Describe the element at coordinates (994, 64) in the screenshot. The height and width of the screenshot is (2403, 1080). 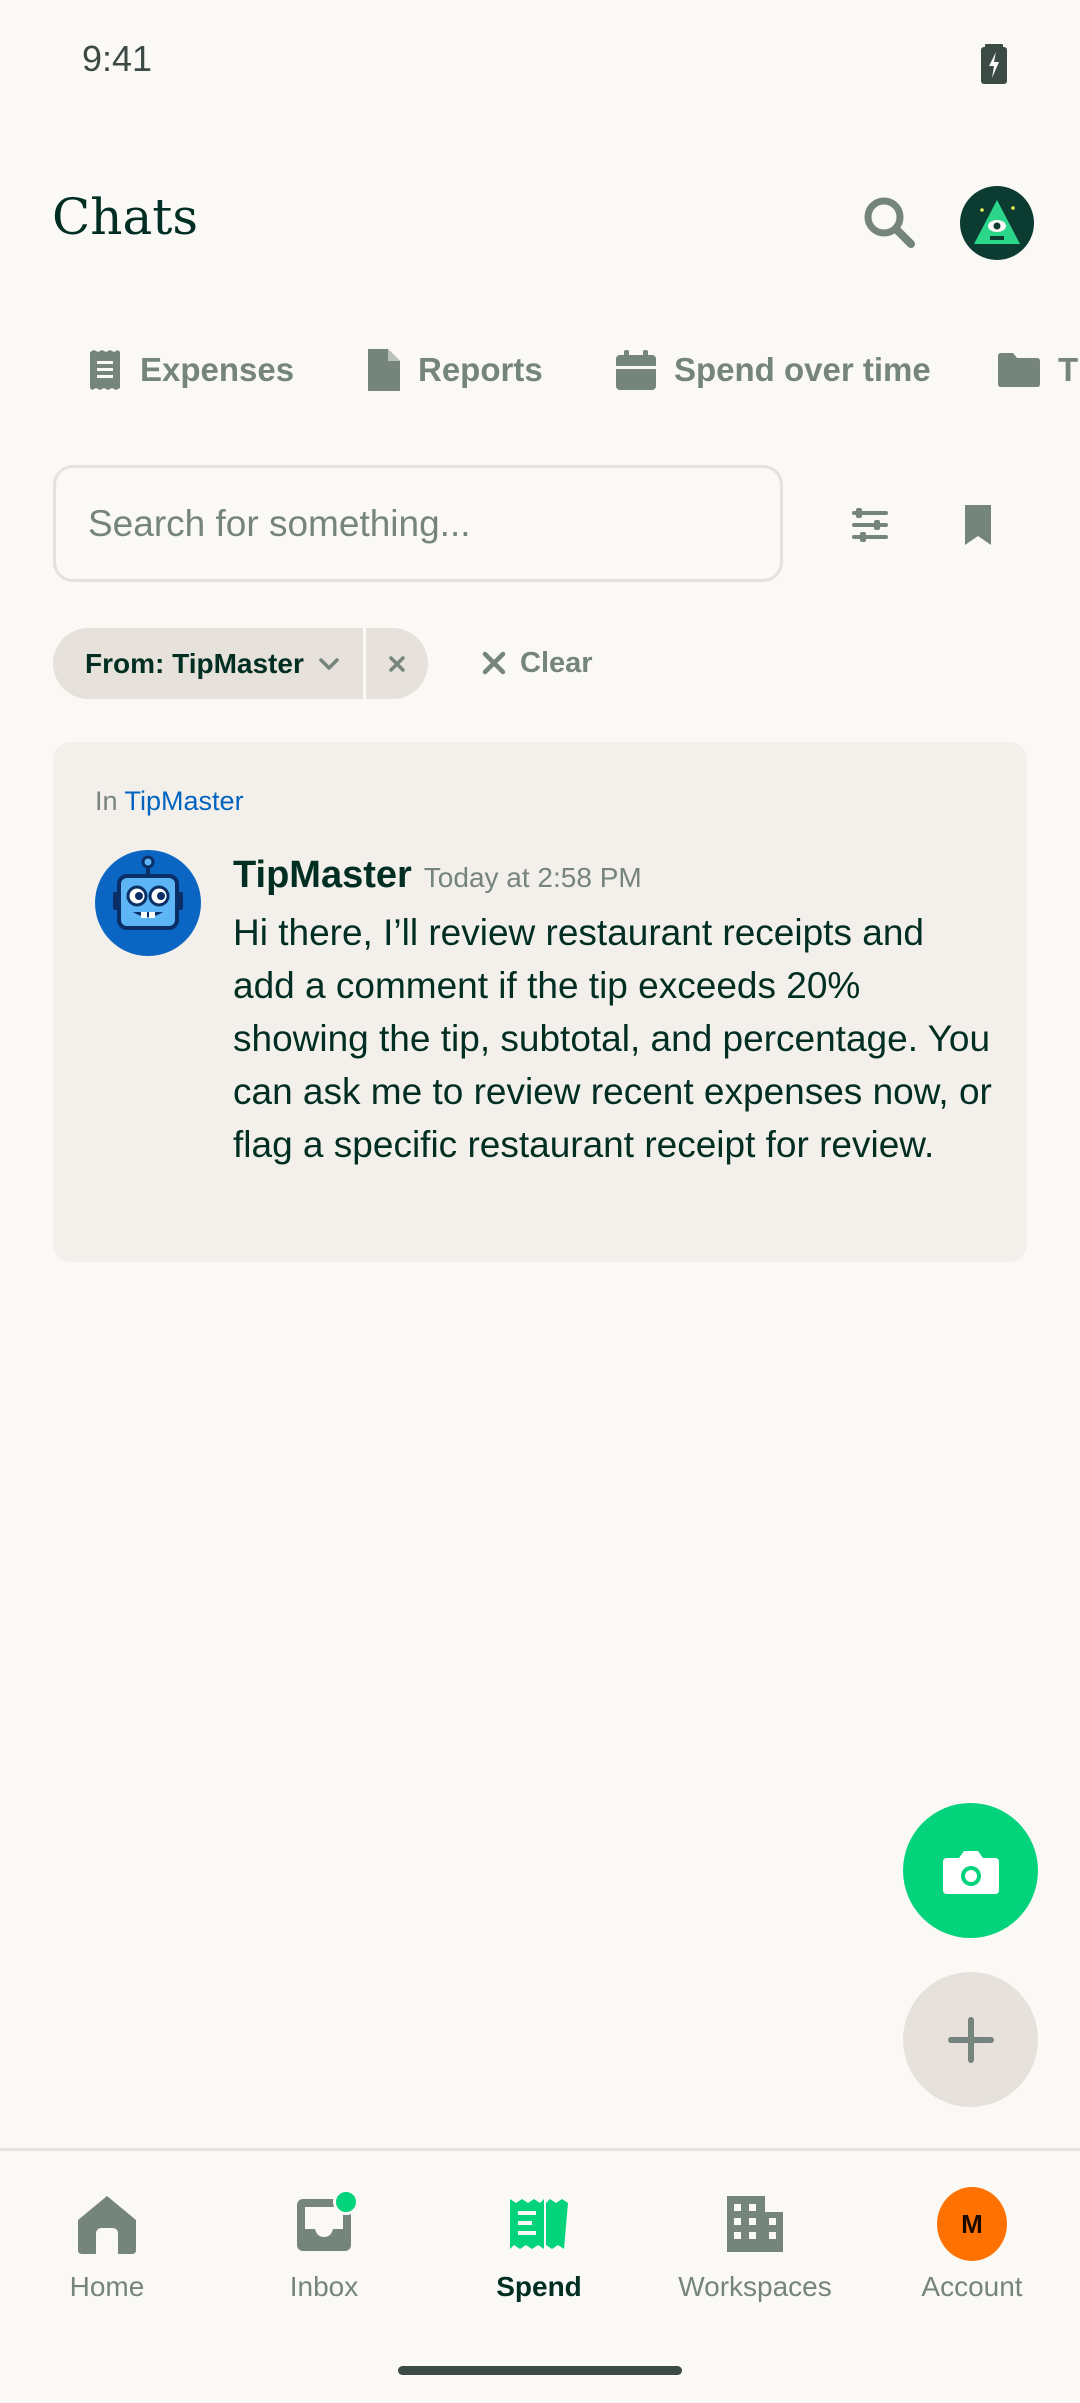
I see `battery-charging-icon` at that location.